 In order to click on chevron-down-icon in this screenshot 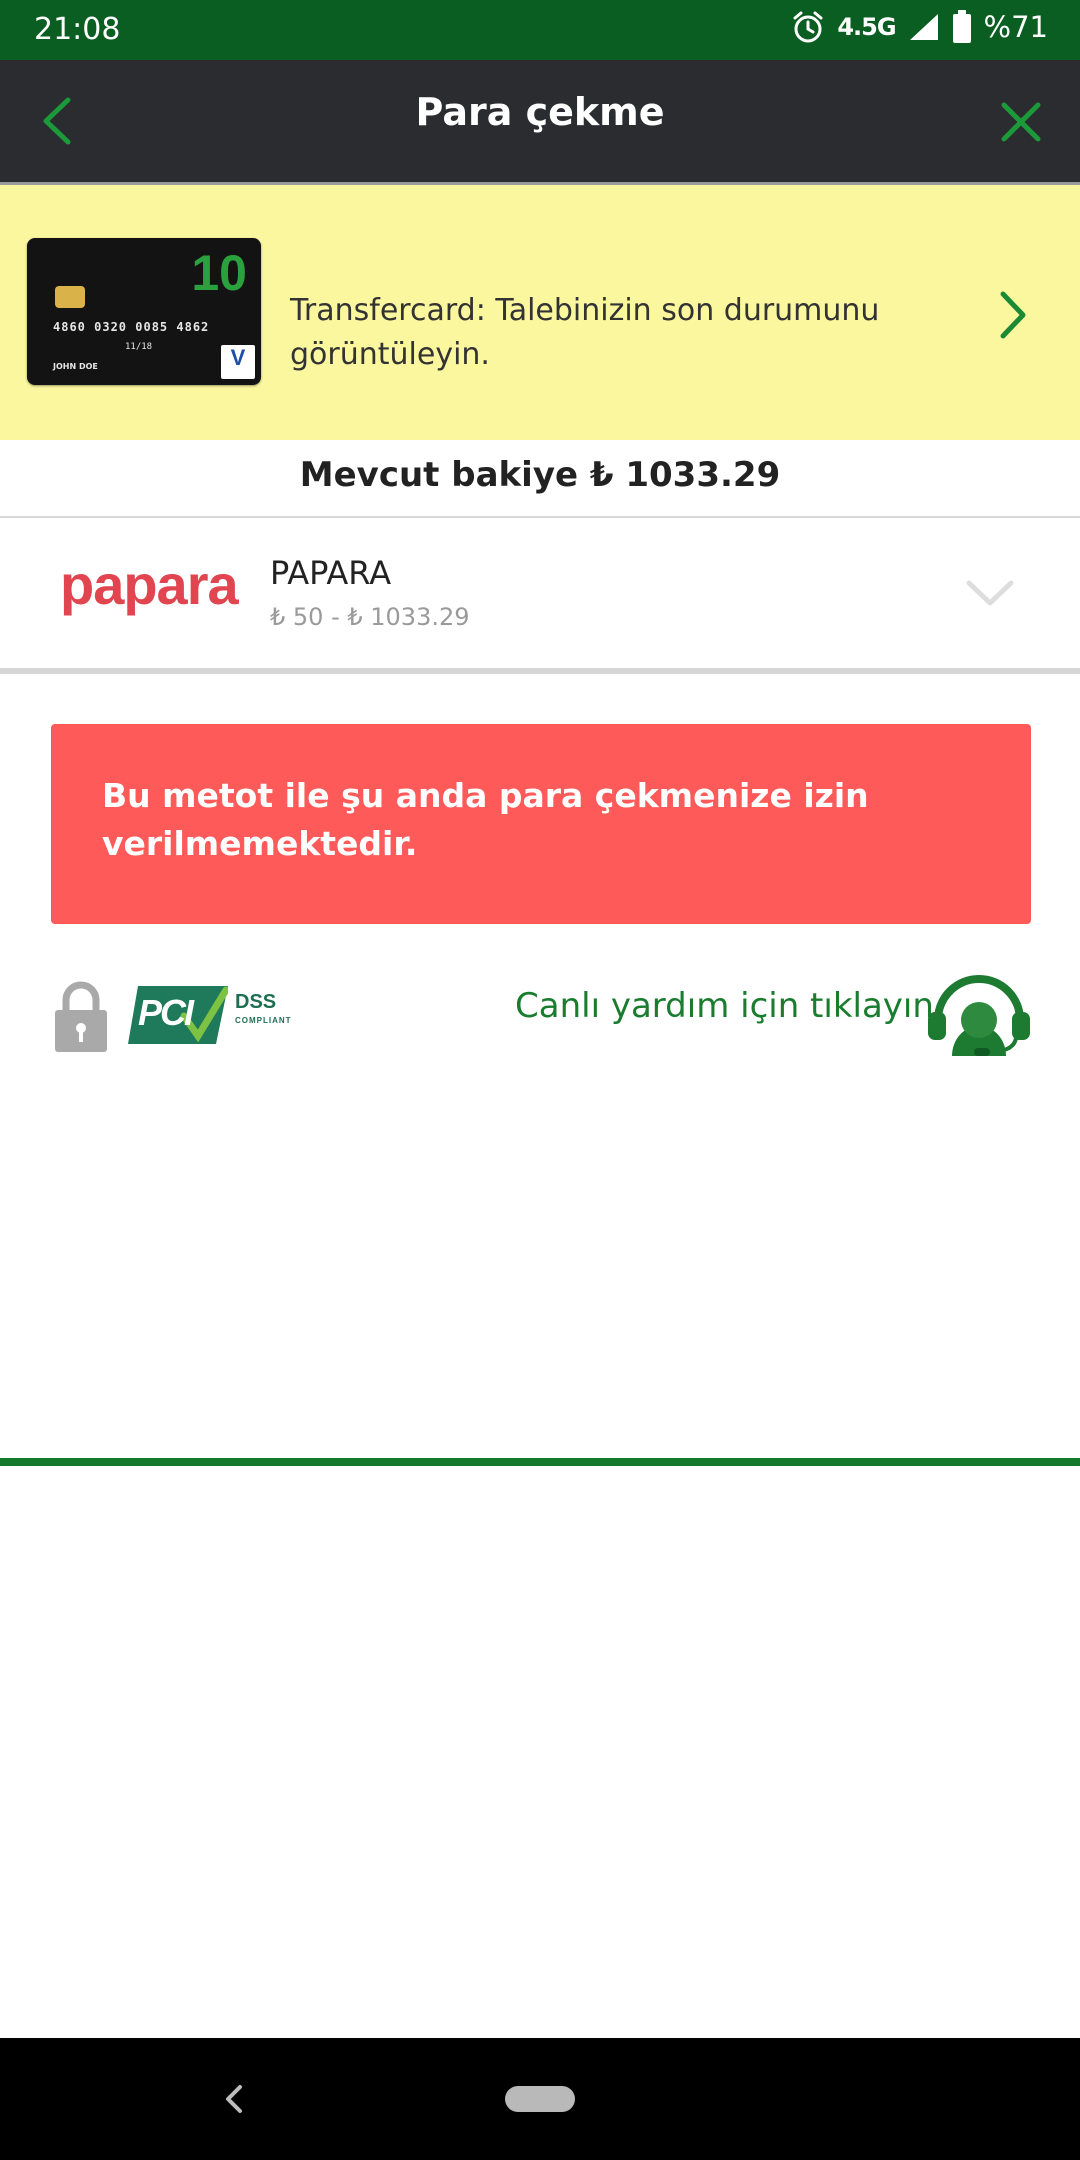, I will do `click(990, 593)`.